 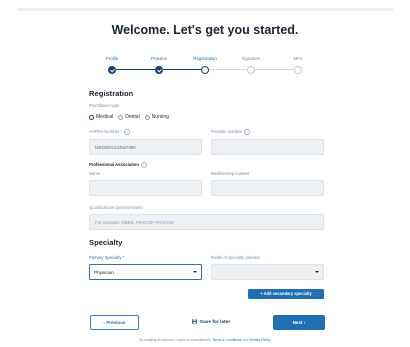 What do you see at coordinates (299, 322) in the screenshot?
I see `next-button: Next ›` at bounding box center [299, 322].